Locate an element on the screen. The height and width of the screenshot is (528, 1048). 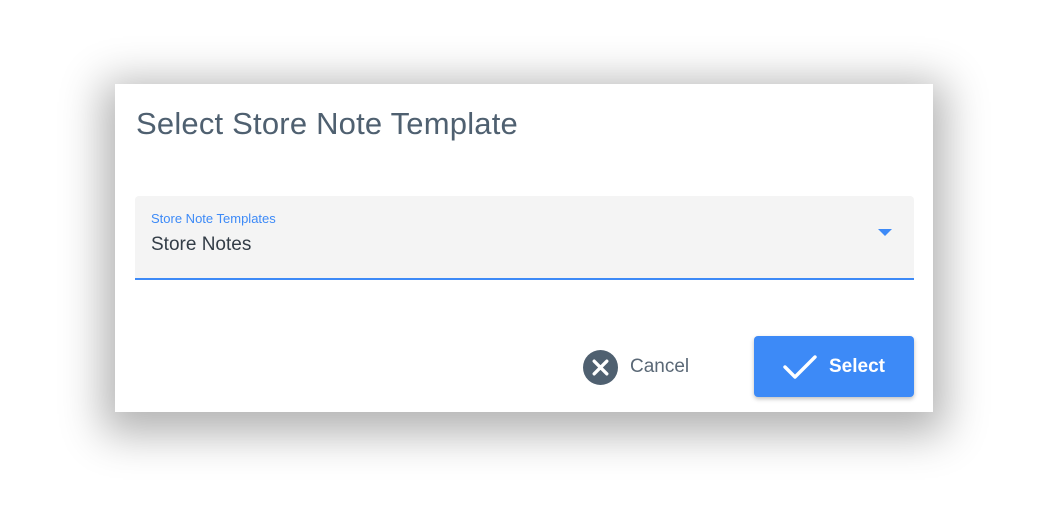
cancel-circle-x-icon is located at coordinates (600, 367).